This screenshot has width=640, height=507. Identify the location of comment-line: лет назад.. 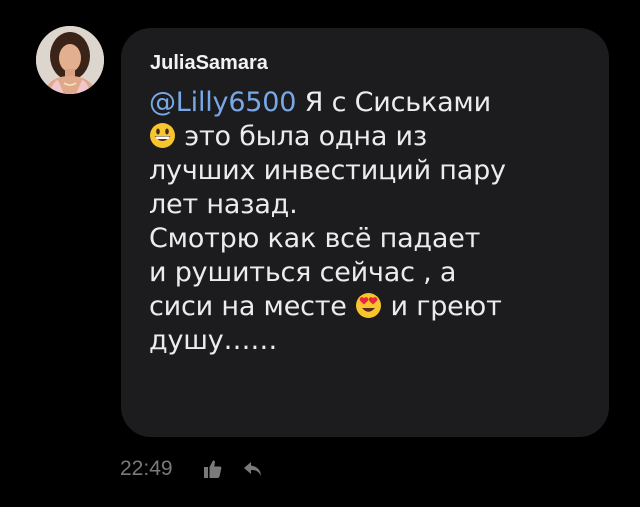
(223, 204).